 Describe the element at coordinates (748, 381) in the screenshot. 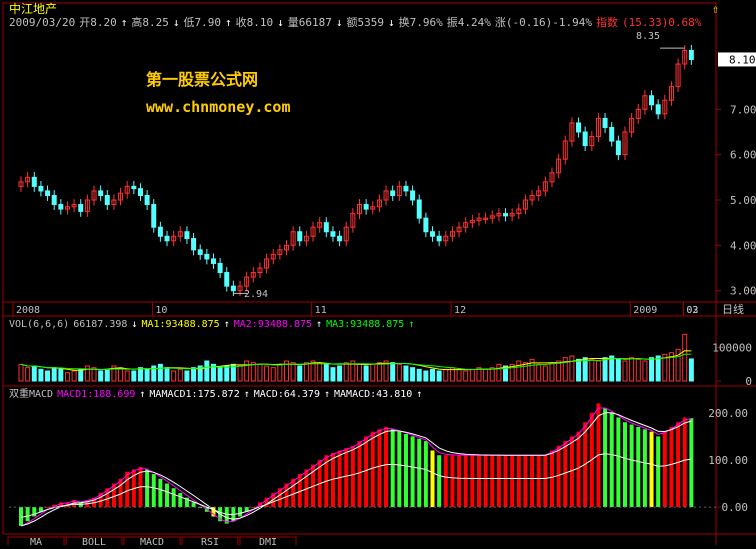

I see `volume-tick-label: 0` at that location.